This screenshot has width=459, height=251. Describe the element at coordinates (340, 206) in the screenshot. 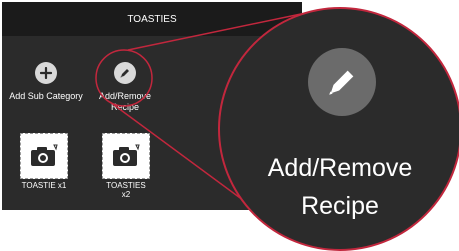

I see `callout-label-line2: Recipe` at that location.